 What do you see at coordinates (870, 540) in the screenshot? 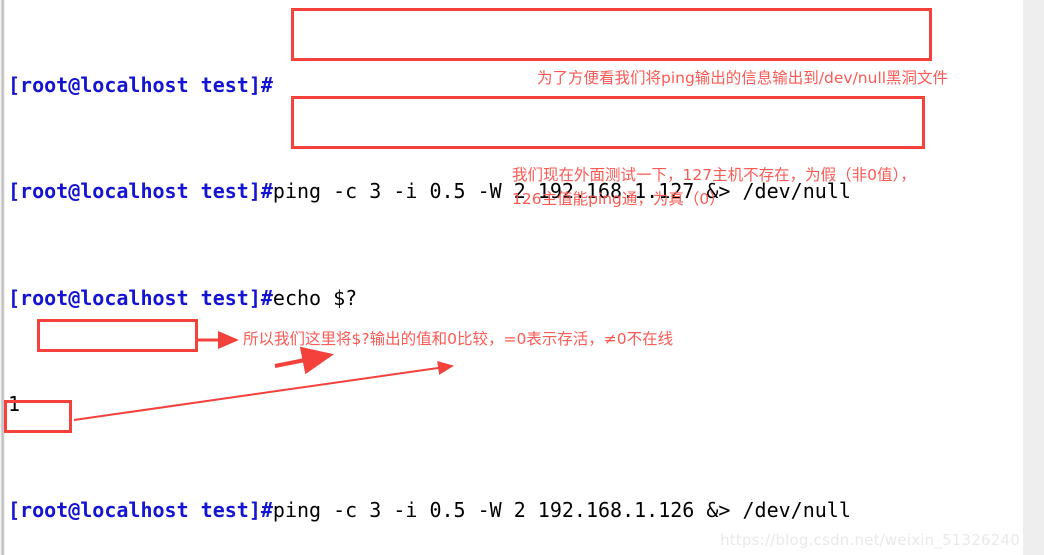
I see `watermark-url: https://blog.csdn.net/weixin_51326240` at bounding box center [870, 540].